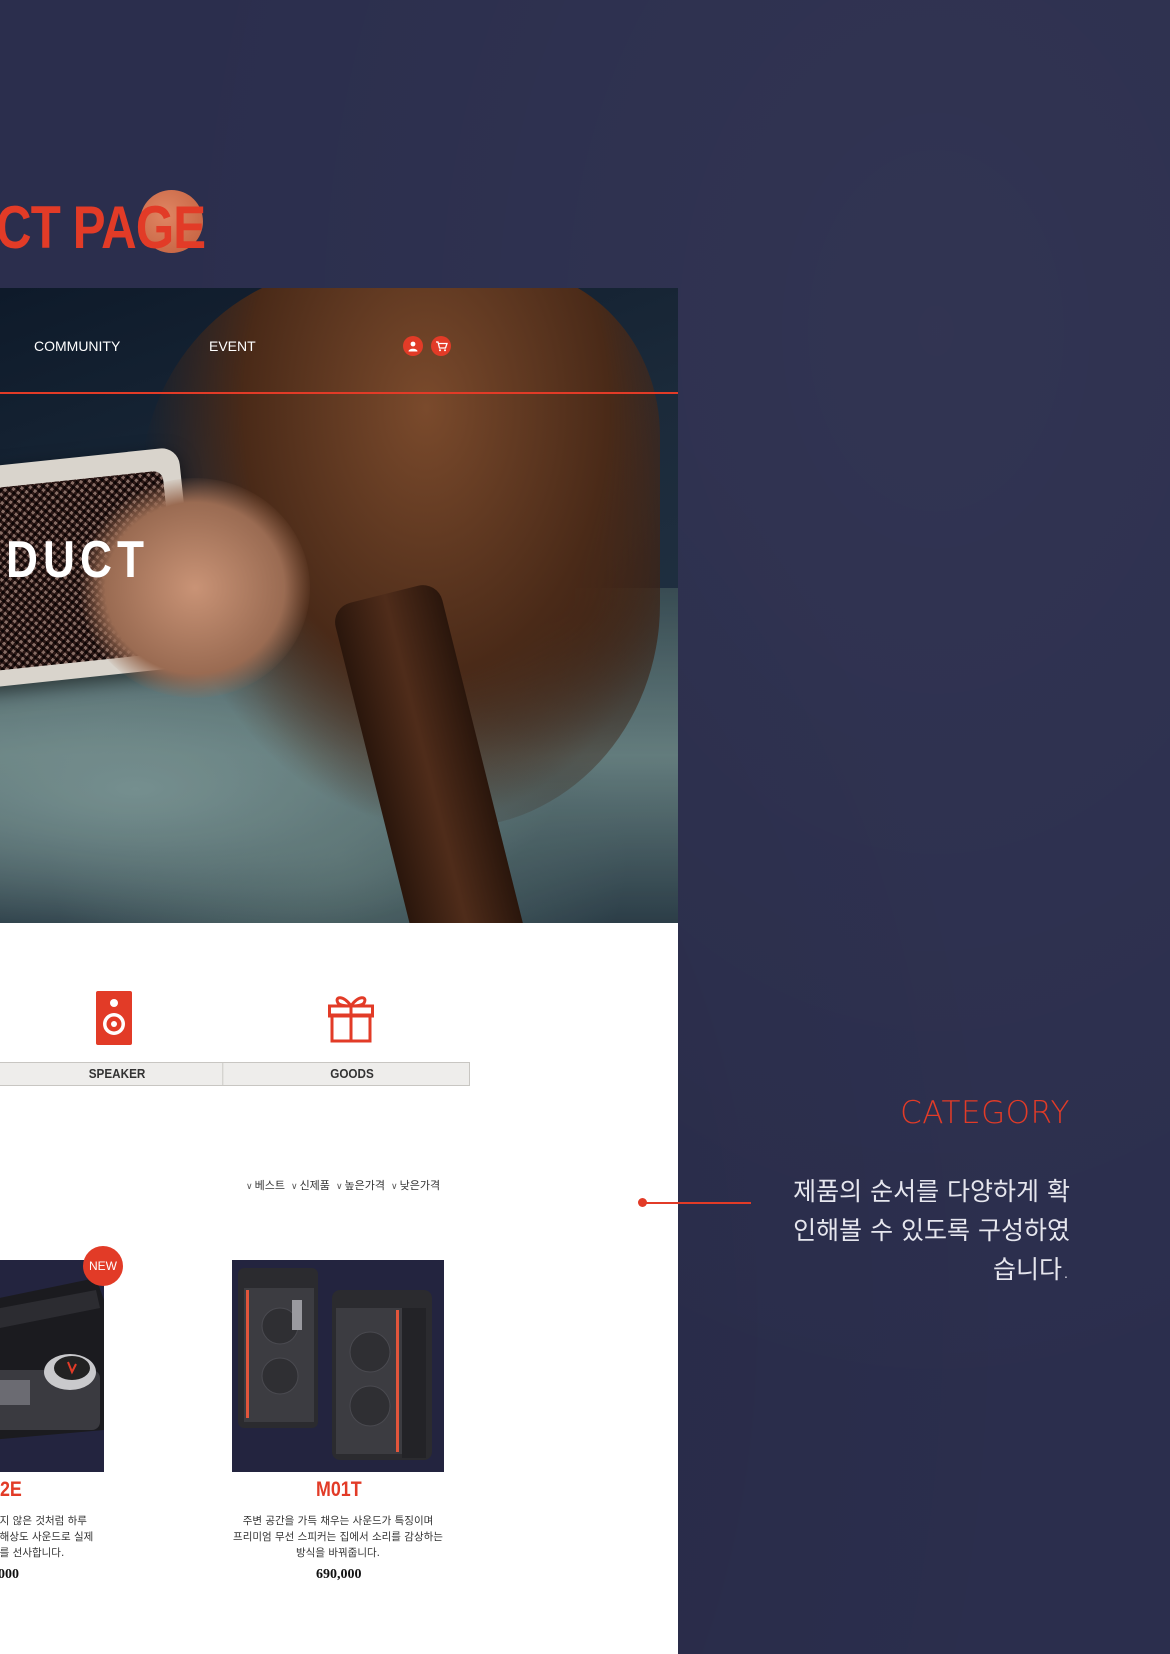 This screenshot has width=1170, height=1654. Describe the element at coordinates (352, 1074) in the screenshot. I see `tab-goods: GOODS` at that location.